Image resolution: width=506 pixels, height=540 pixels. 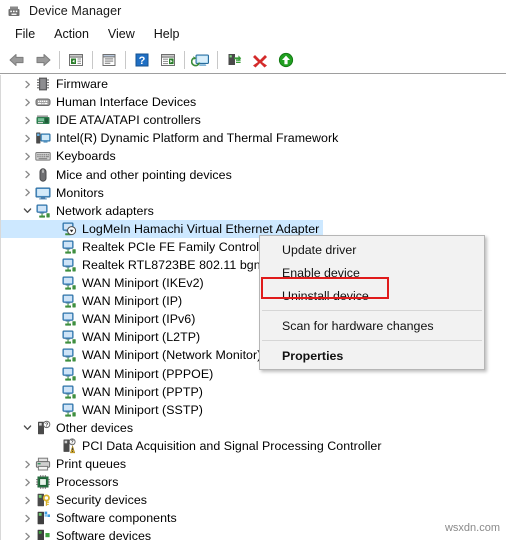 I want to click on tree-row-hit-area: WAN Miniport (IP), so click(x=93, y=301).